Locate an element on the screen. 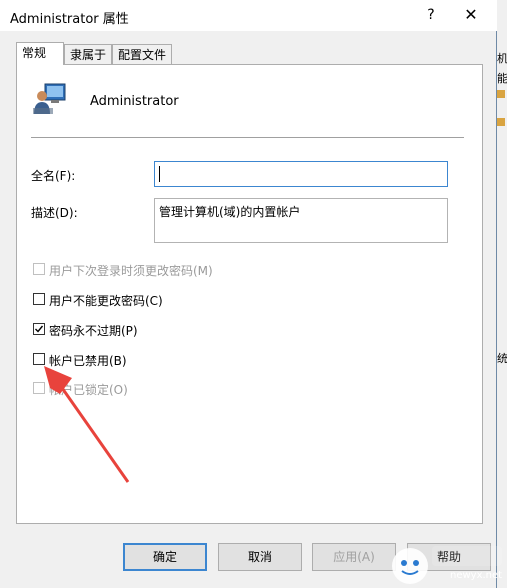 The height and width of the screenshot is (588, 507). tab-profile: 配置文件 is located at coordinates (142, 54).